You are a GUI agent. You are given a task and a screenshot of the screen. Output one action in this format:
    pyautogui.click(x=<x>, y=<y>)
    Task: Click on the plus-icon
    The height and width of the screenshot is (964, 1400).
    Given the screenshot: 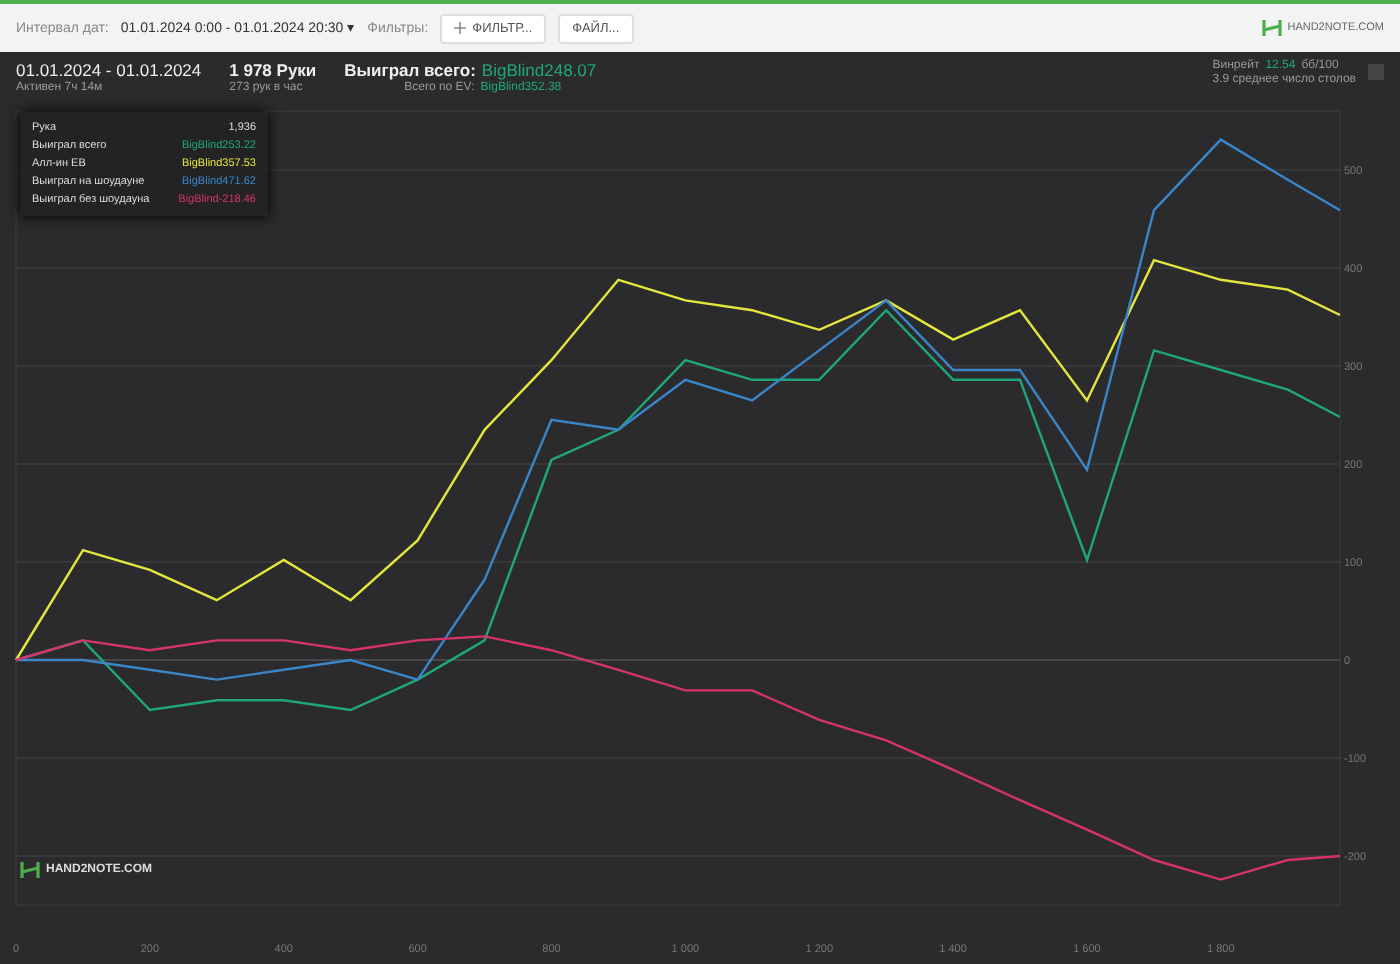 What is the action you would take?
    pyautogui.click(x=460, y=28)
    